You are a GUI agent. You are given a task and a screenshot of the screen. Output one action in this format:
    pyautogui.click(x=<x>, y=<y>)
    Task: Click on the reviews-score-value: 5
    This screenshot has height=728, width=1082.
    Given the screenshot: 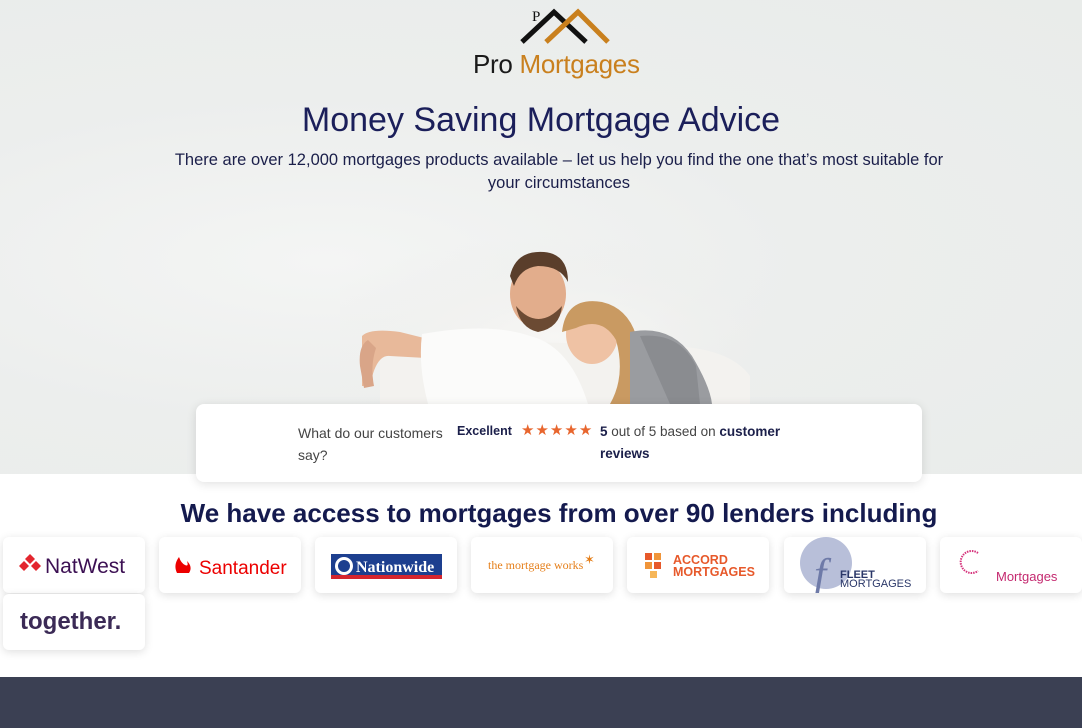 What is the action you would take?
    pyautogui.click(x=604, y=431)
    